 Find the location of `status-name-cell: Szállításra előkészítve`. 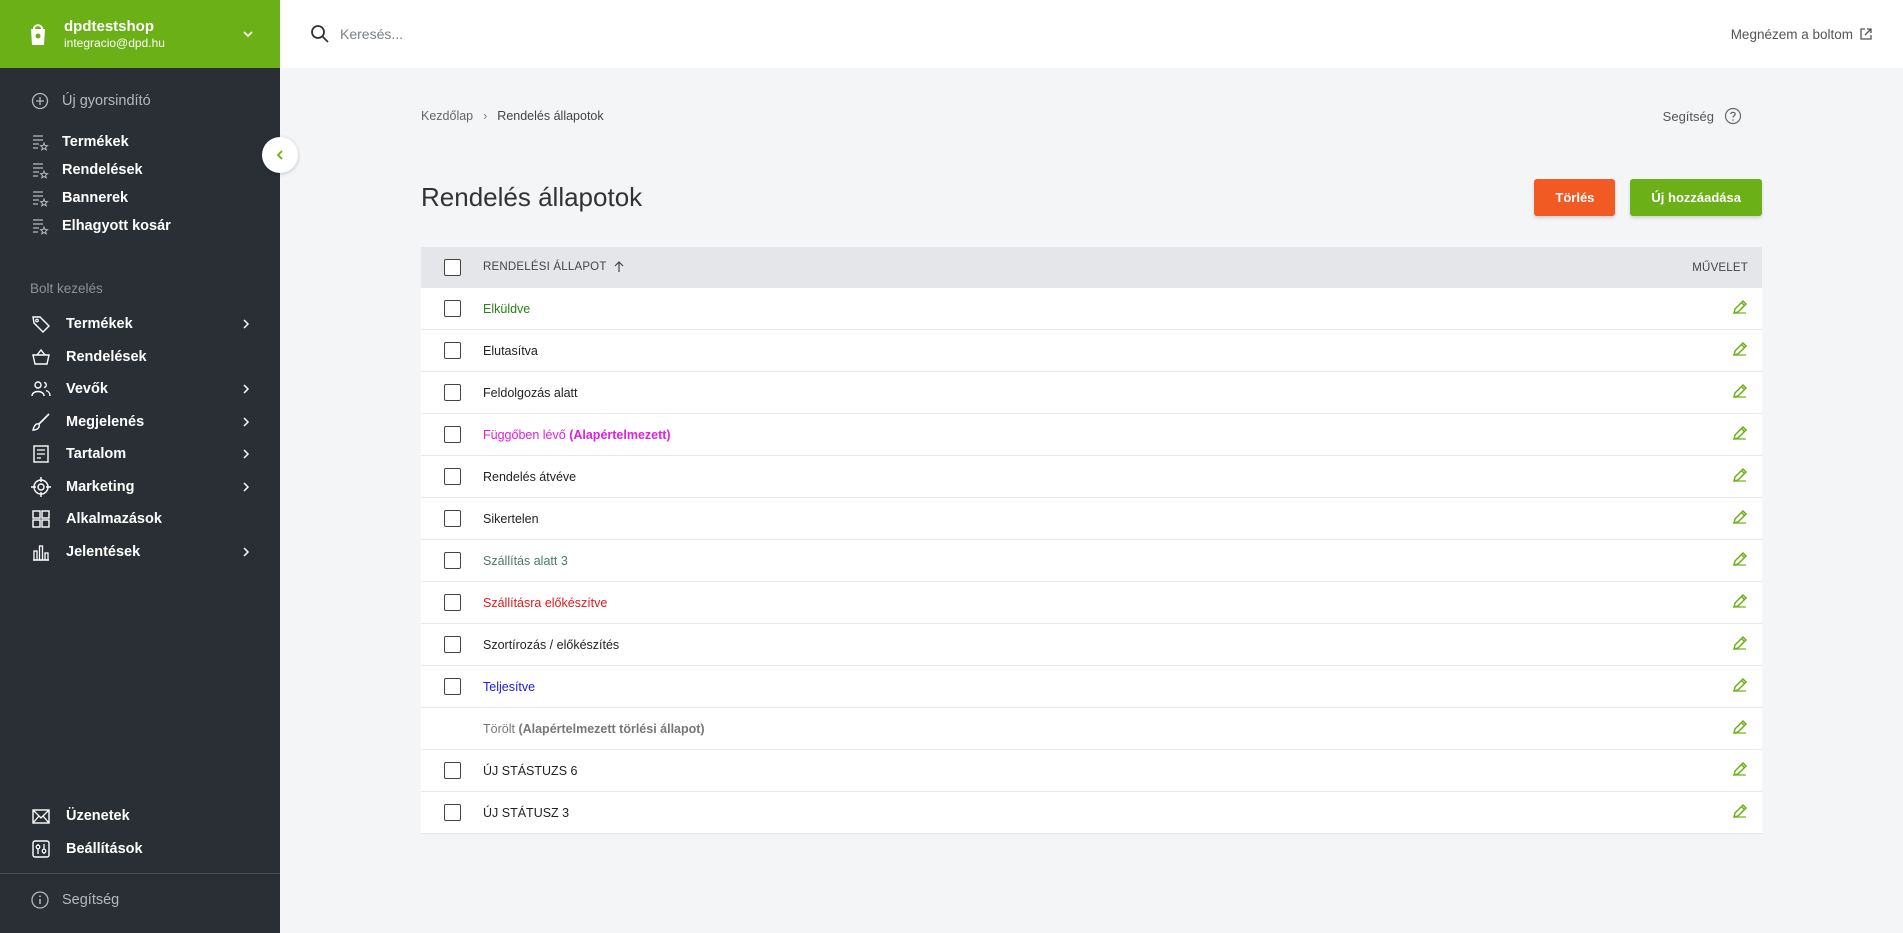

status-name-cell: Szállításra előkészítve is located at coordinates (1092, 603).